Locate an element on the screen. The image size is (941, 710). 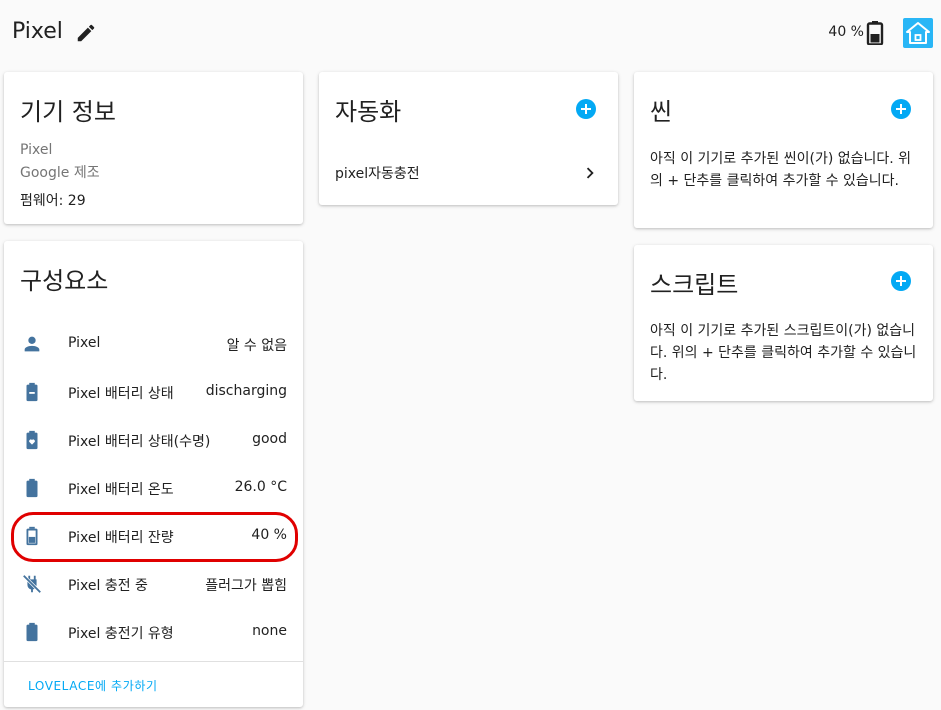
automation-item-label: pixel자동충전 is located at coordinates (377, 174).